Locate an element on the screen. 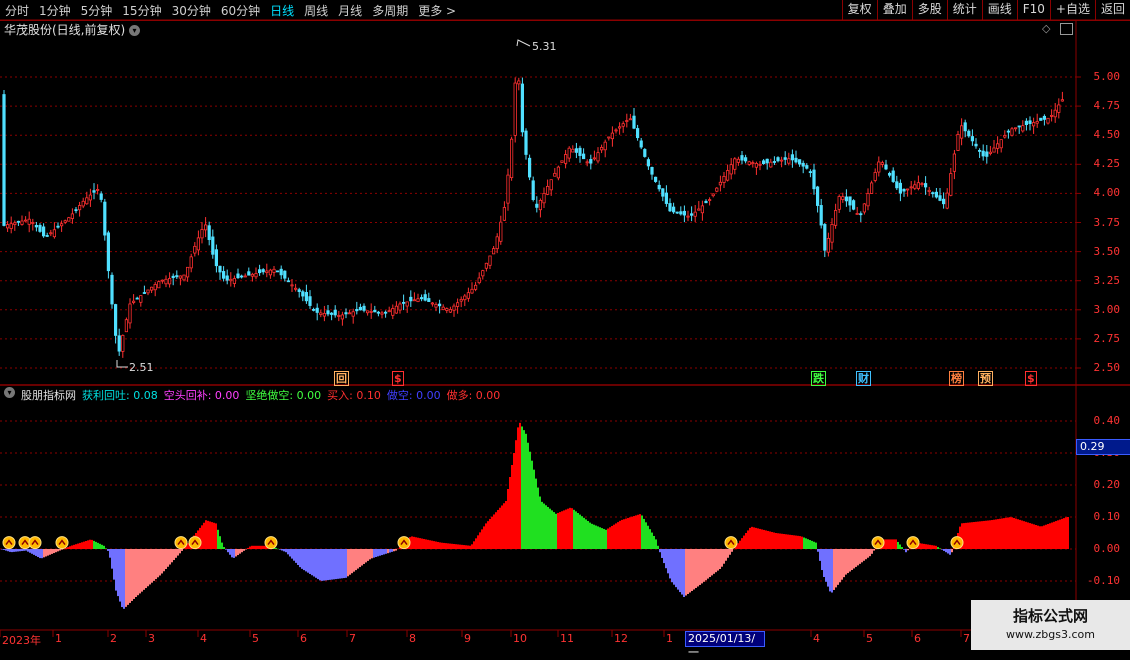 This screenshot has width=1130, height=660. event-marker: 回 is located at coordinates (341, 378).